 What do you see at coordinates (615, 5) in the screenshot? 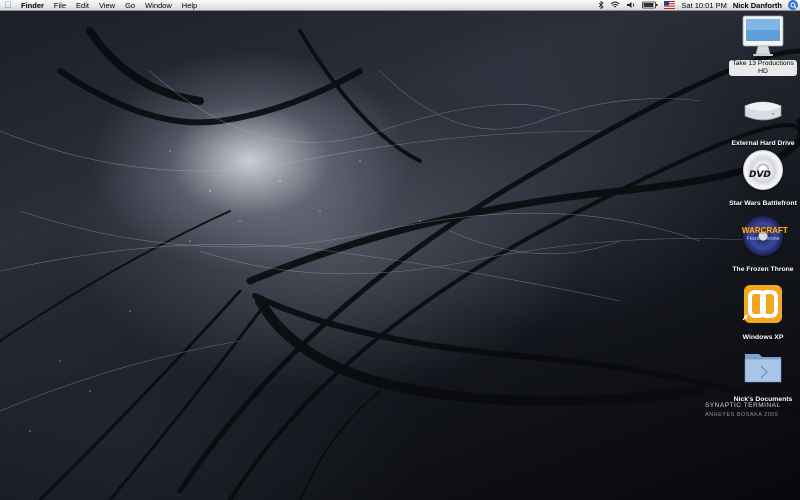
I see `wifi-icon` at bounding box center [615, 5].